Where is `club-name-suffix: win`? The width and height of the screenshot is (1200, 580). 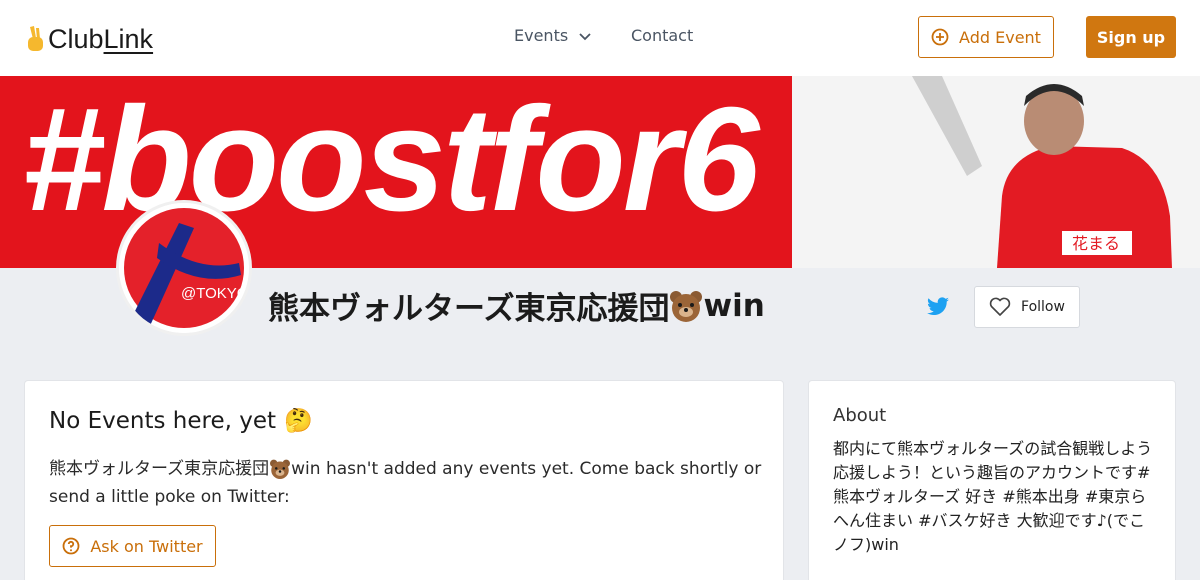
club-name-suffix: win is located at coordinates (734, 305).